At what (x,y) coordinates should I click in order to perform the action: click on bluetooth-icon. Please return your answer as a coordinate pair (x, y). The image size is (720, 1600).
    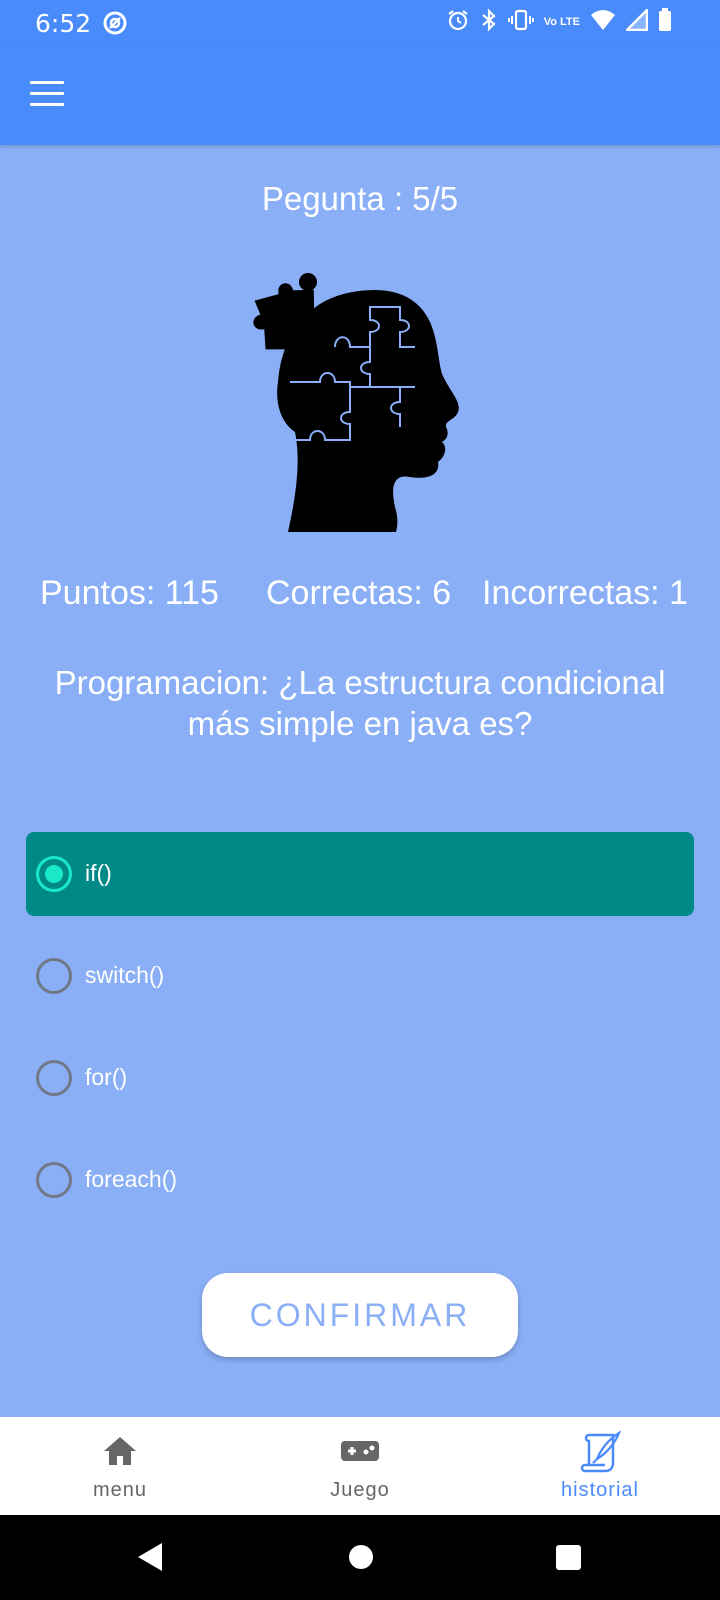
    Looking at the image, I should click on (489, 22).